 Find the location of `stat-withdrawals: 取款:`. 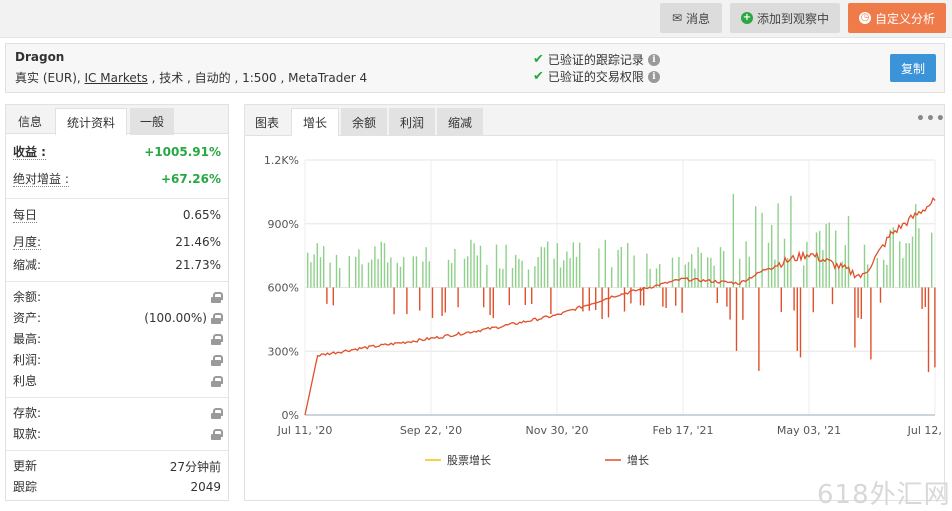

stat-withdrawals: 取款: is located at coordinates (118, 434).